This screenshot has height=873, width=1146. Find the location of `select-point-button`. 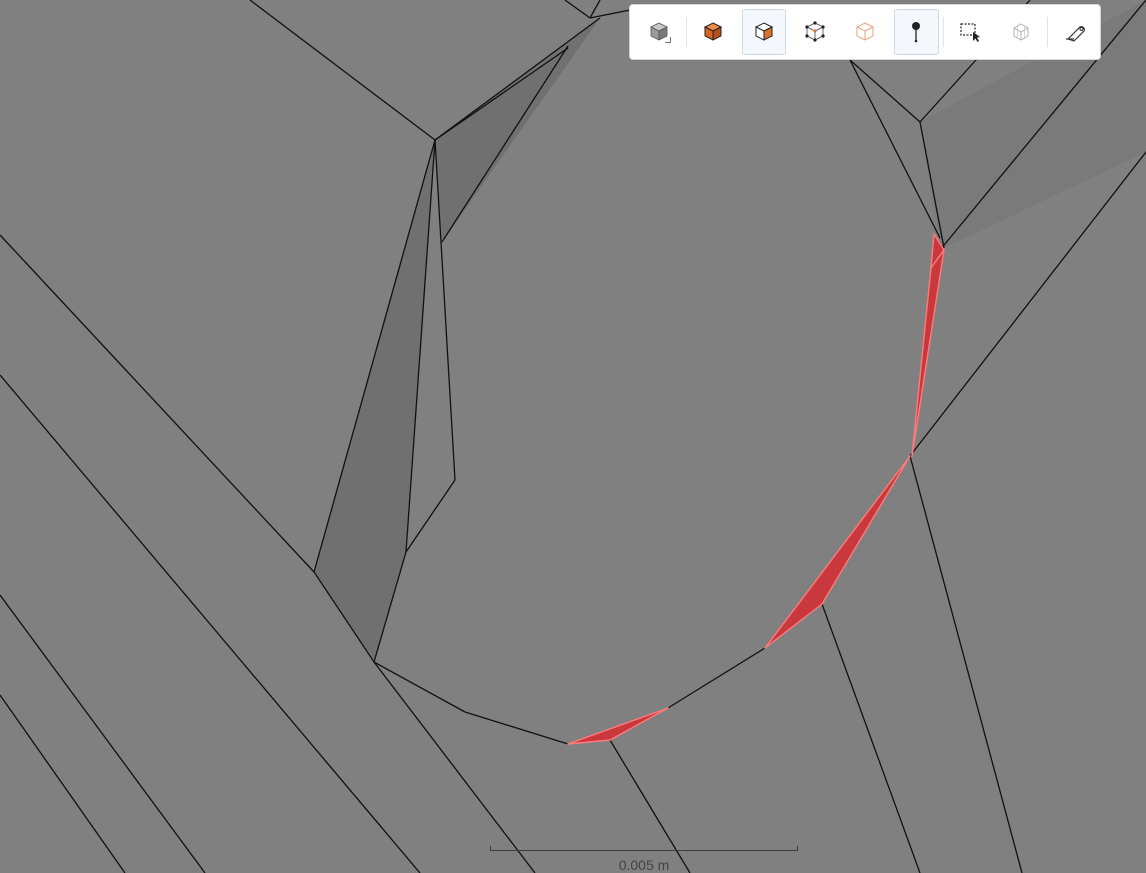

select-point-button is located at coordinates (916, 32).